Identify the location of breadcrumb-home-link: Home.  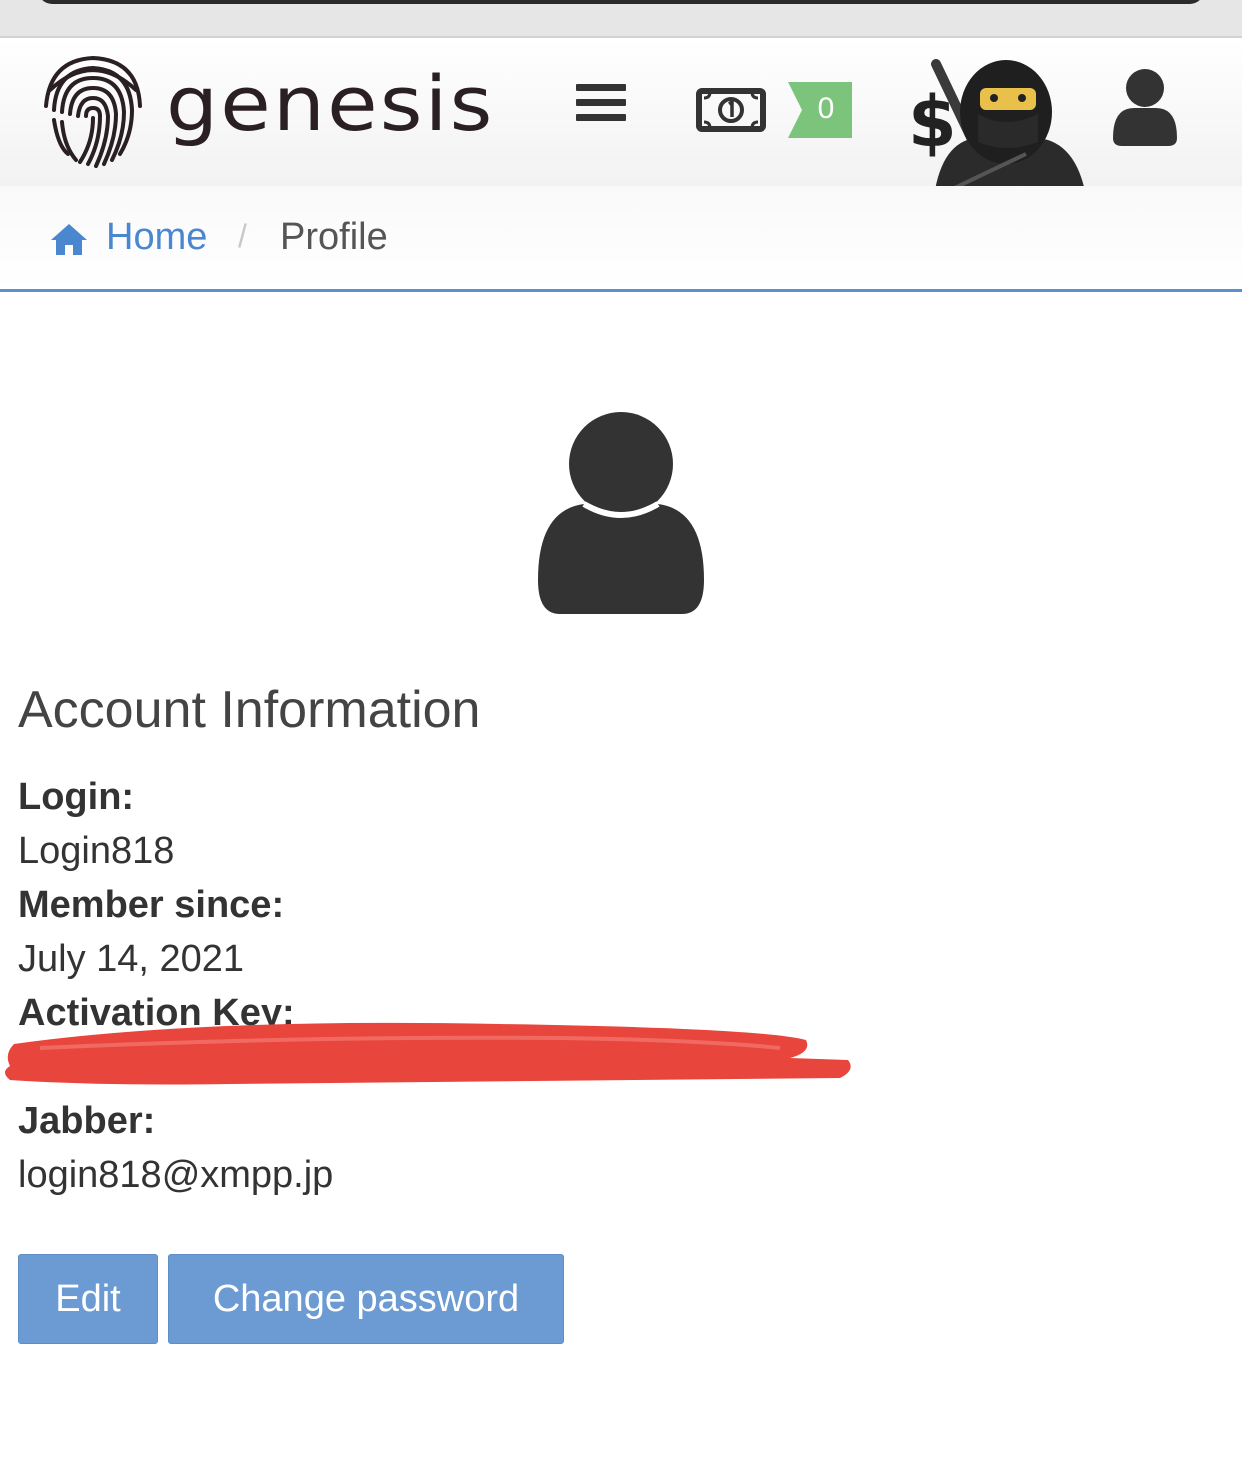
(156, 237).